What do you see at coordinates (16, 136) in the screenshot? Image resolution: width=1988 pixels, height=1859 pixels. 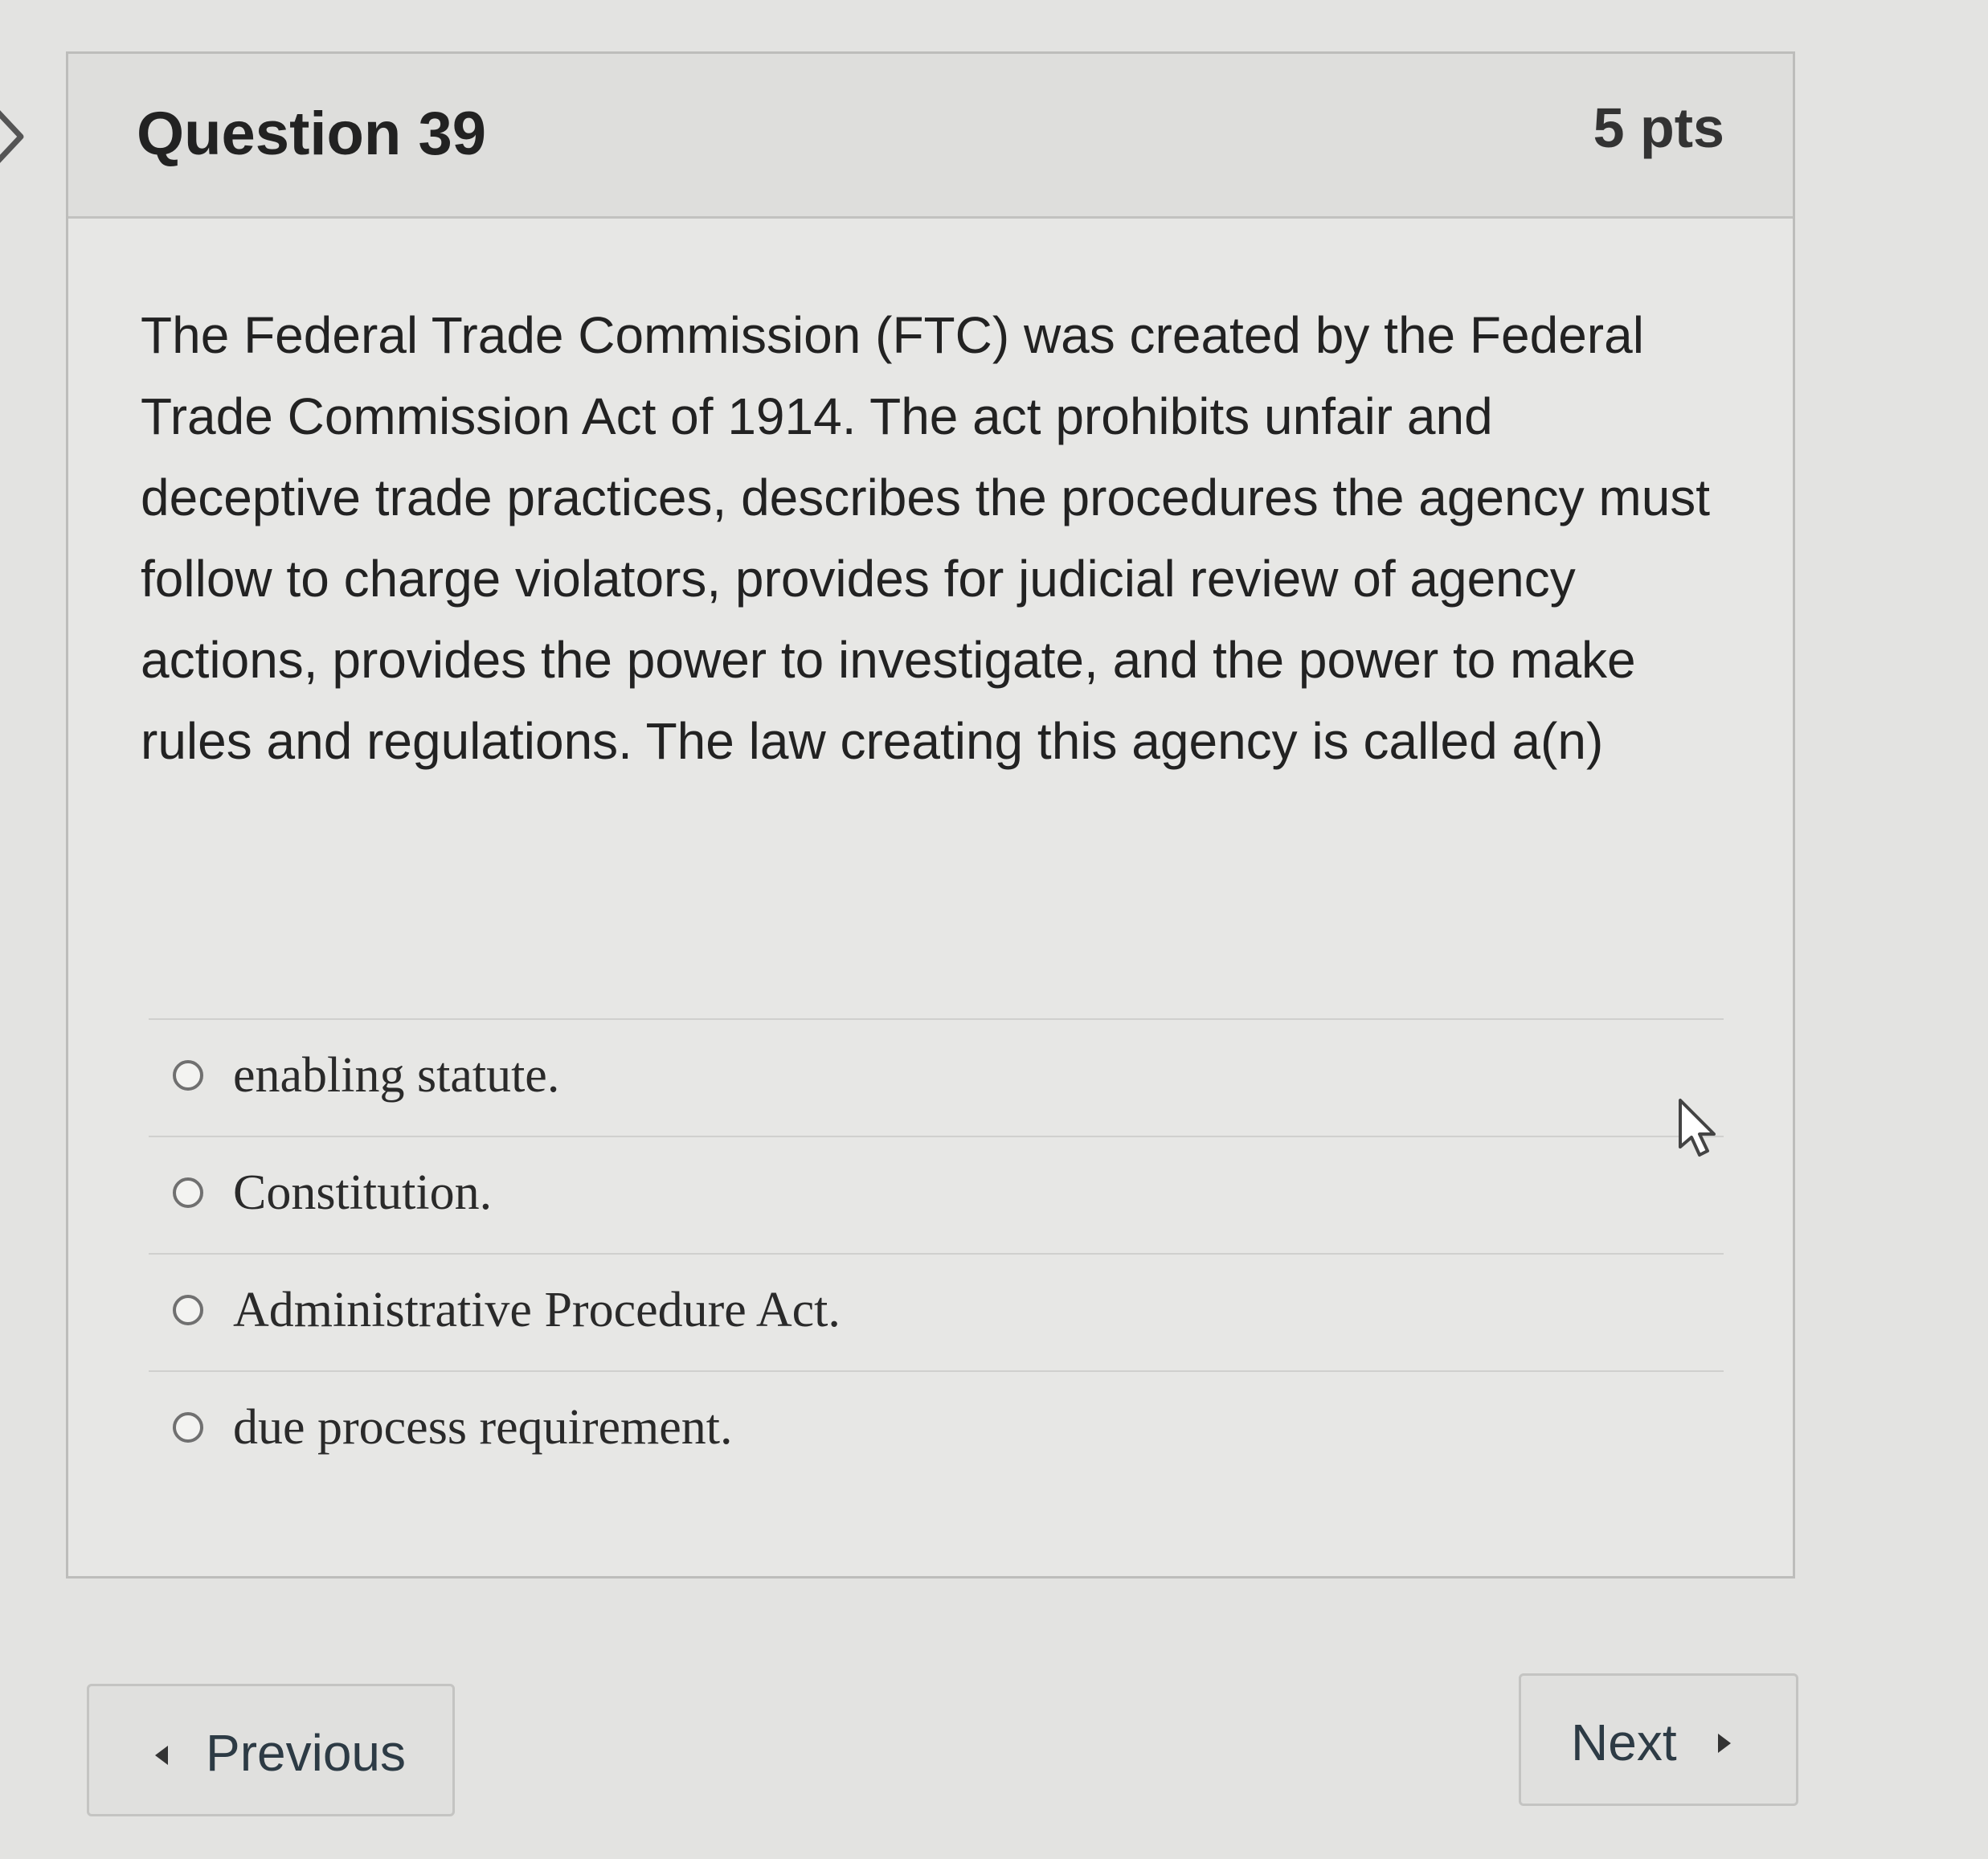 I see `chevron-right-icon` at bounding box center [16, 136].